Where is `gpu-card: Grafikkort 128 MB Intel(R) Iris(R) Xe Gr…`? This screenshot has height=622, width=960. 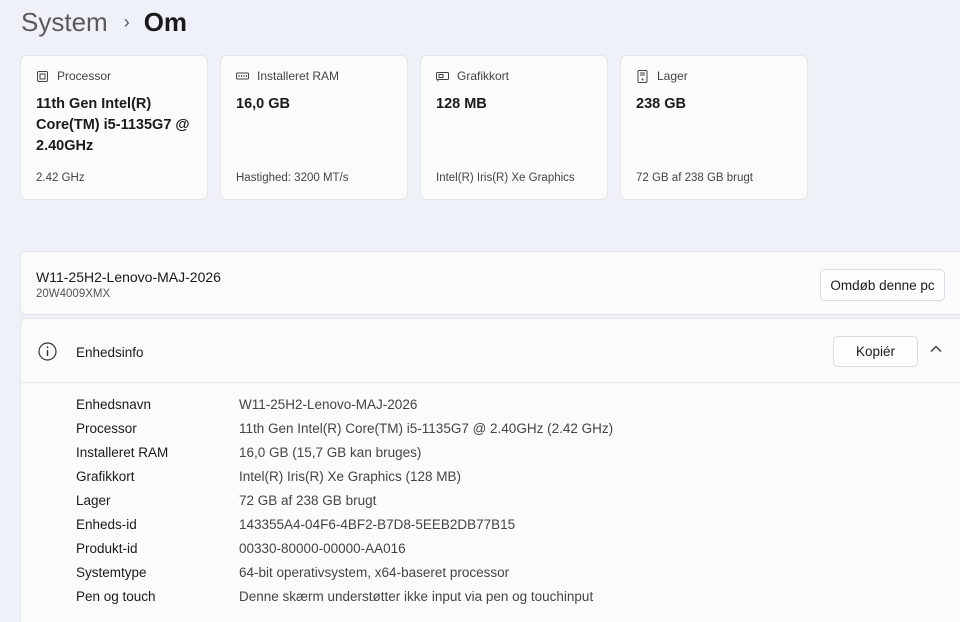 gpu-card: Grafikkort 128 MB Intel(R) Iris(R) Xe Gr… is located at coordinates (514, 127).